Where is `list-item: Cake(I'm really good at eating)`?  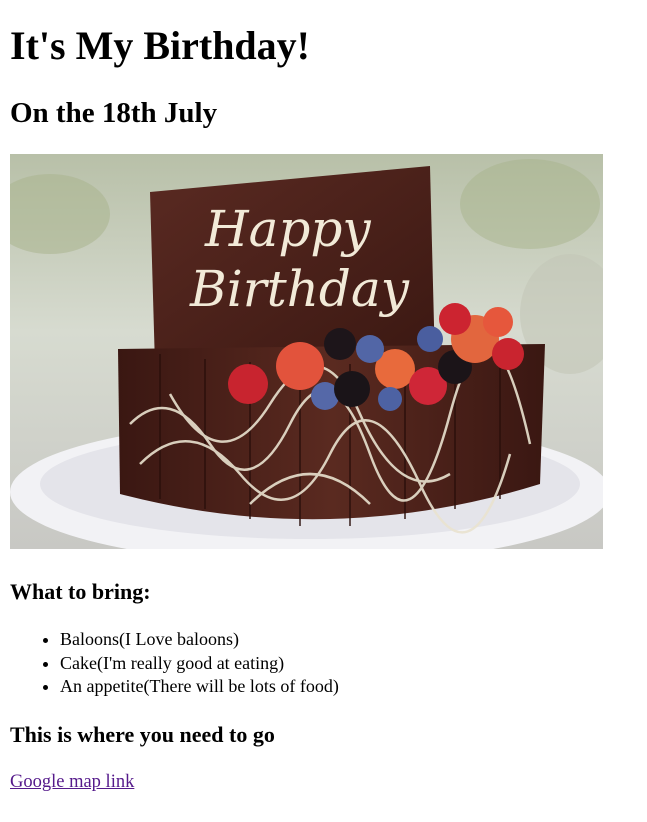 list-item: Cake(I'm really good at eating) is located at coordinates (199, 664).